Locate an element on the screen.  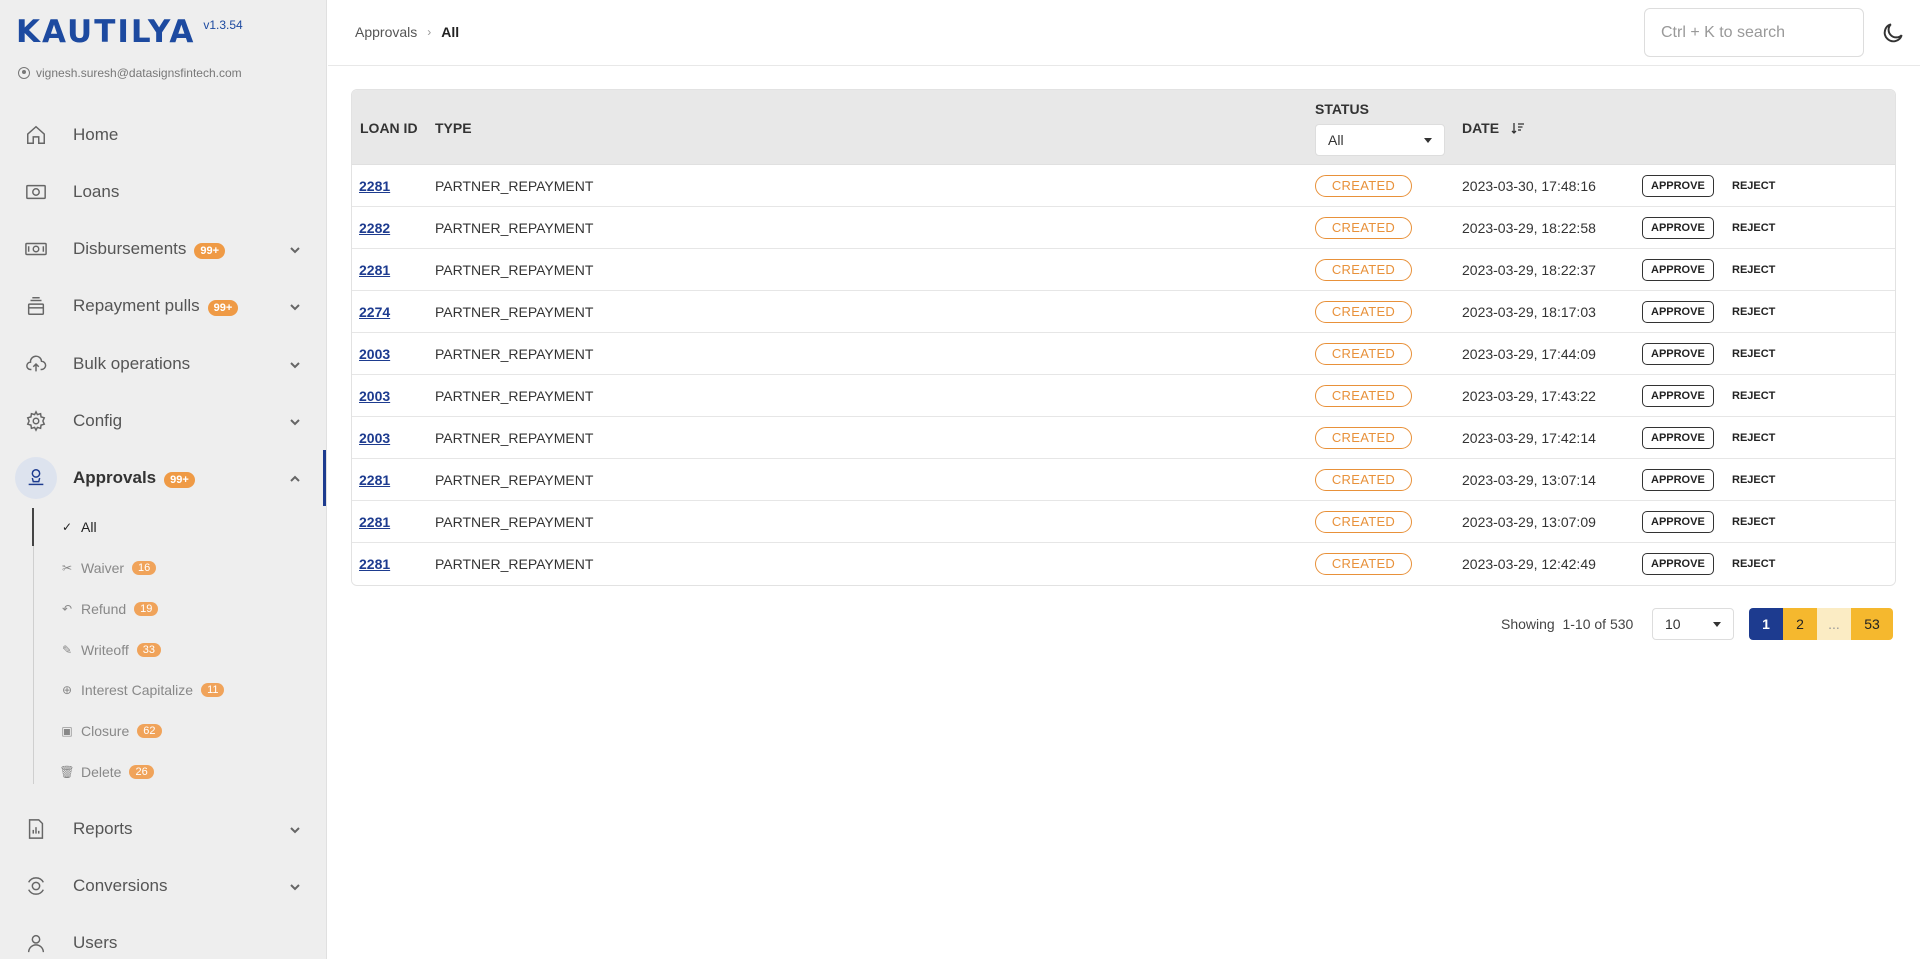
user-circle-icon is located at coordinates (24, 73).